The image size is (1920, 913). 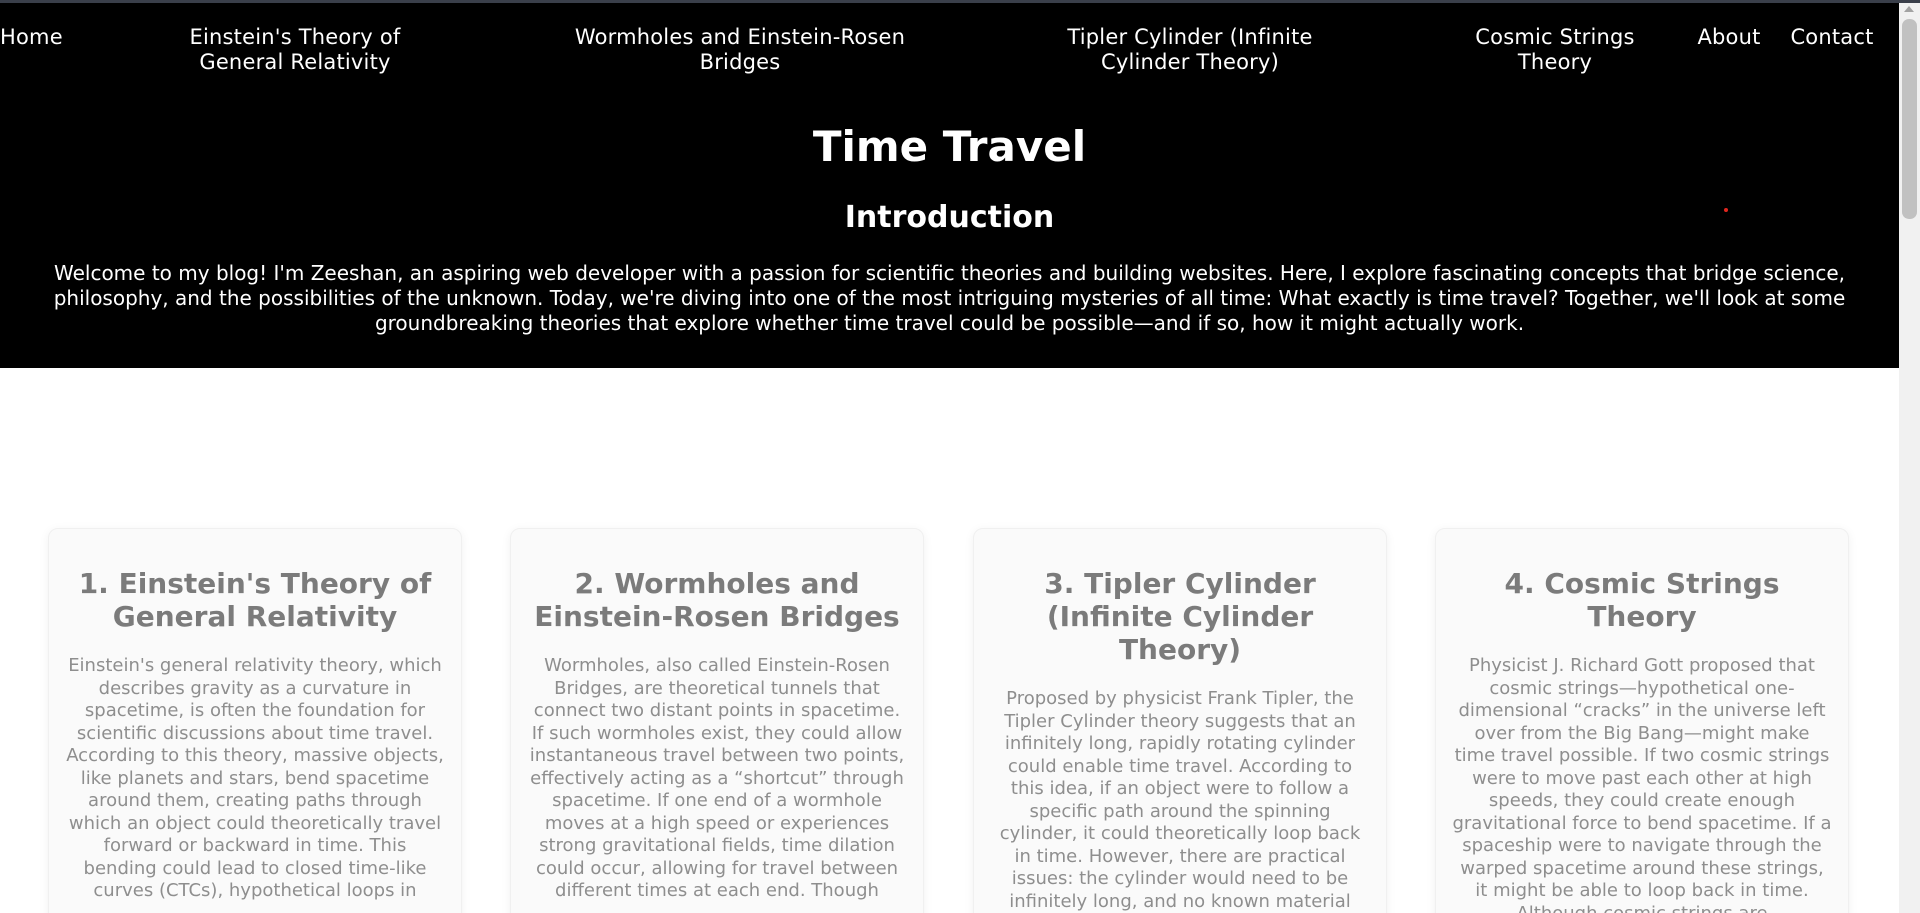 I want to click on nav-link-contact: Contact, so click(x=1832, y=37).